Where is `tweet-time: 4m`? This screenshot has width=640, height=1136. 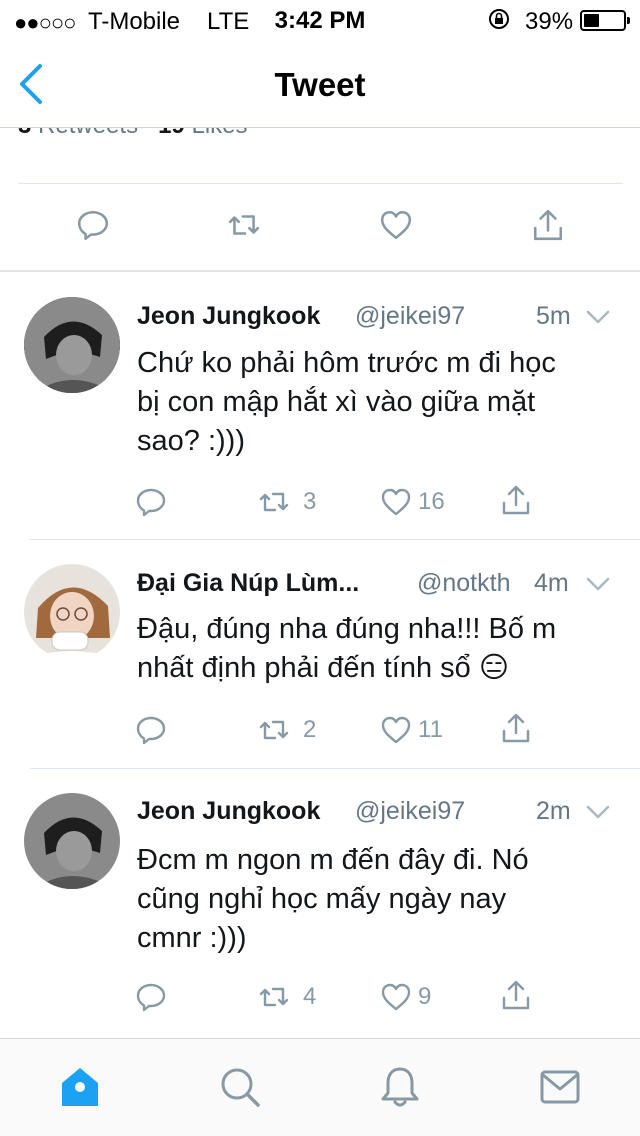 tweet-time: 4m is located at coordinates (551, 583).